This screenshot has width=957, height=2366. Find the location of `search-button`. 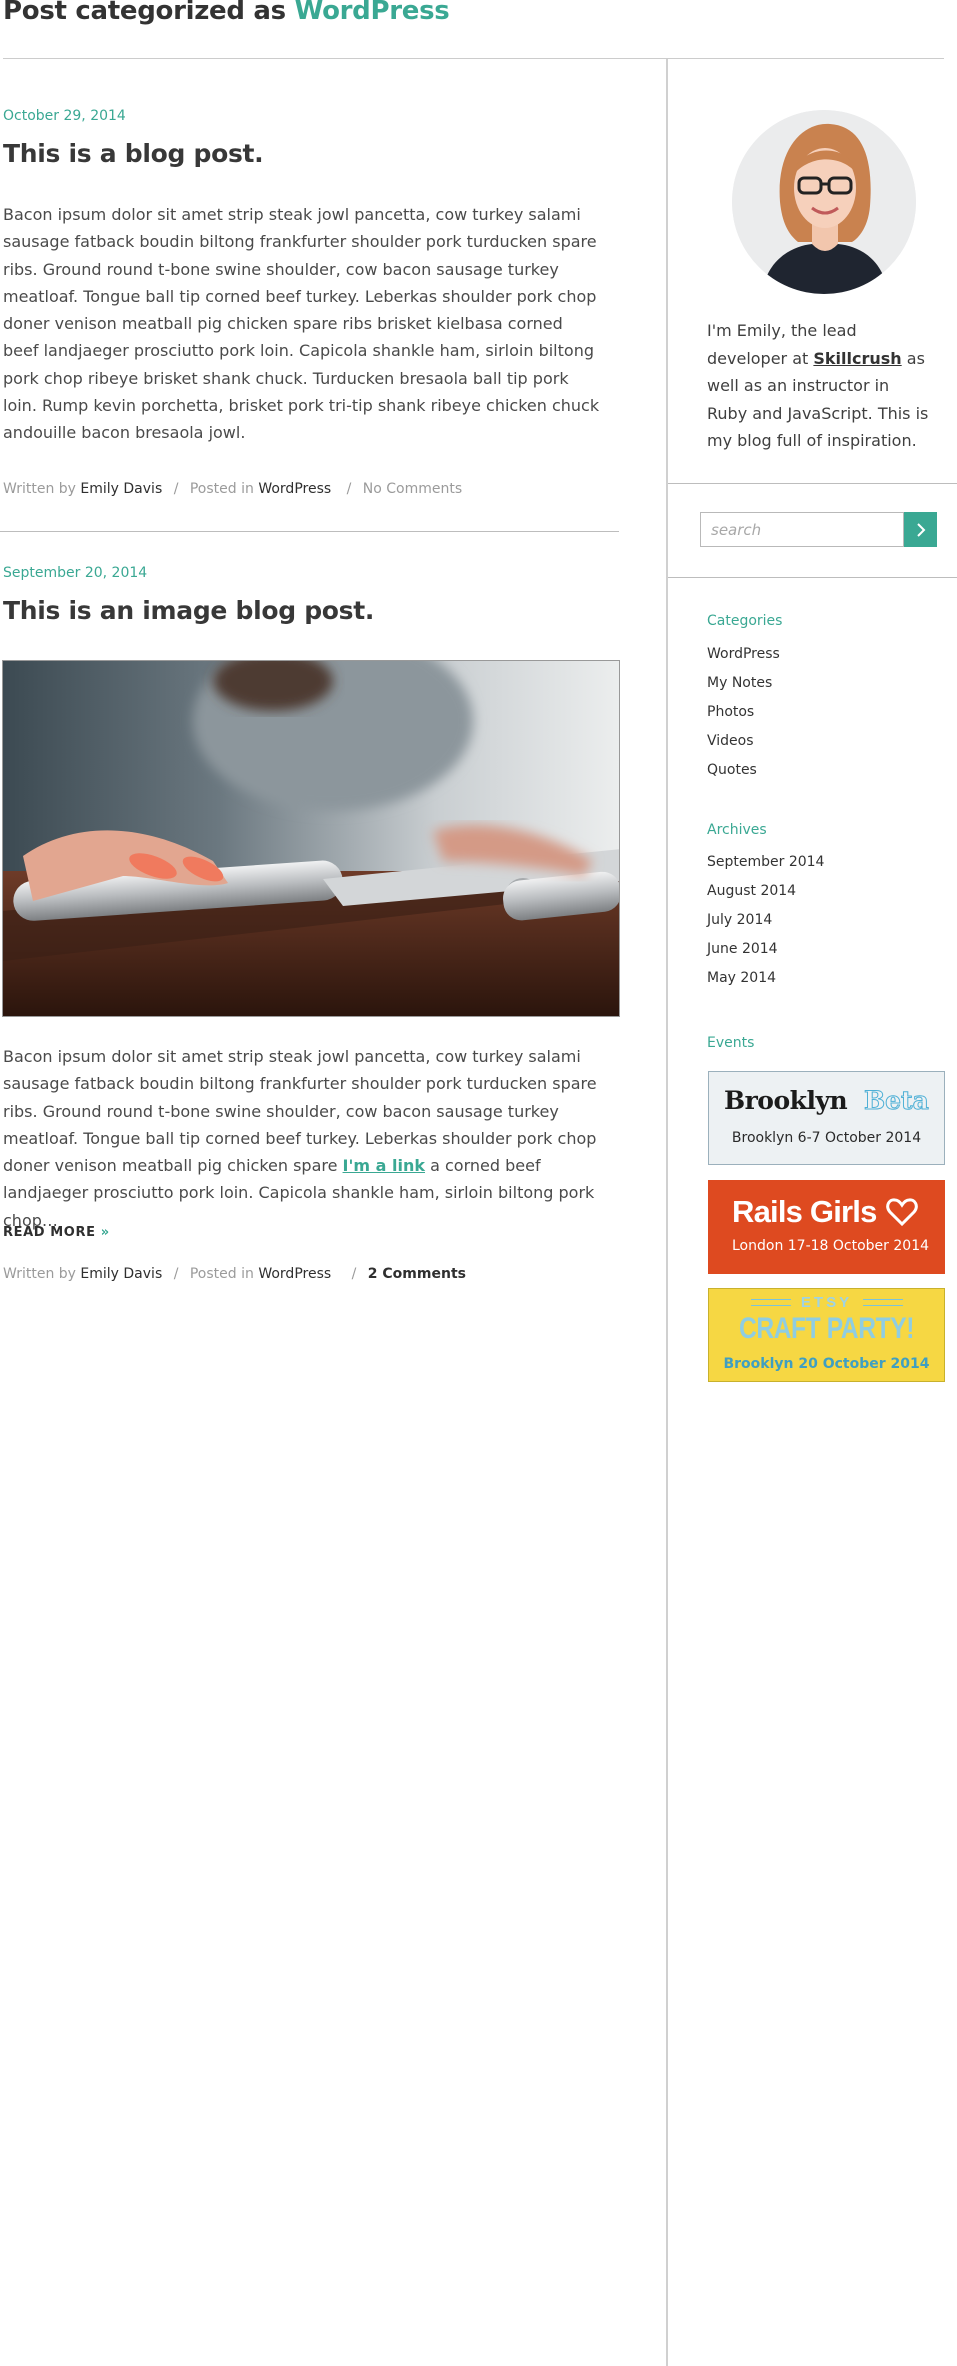

search-button is located at coordinates (920, 529).